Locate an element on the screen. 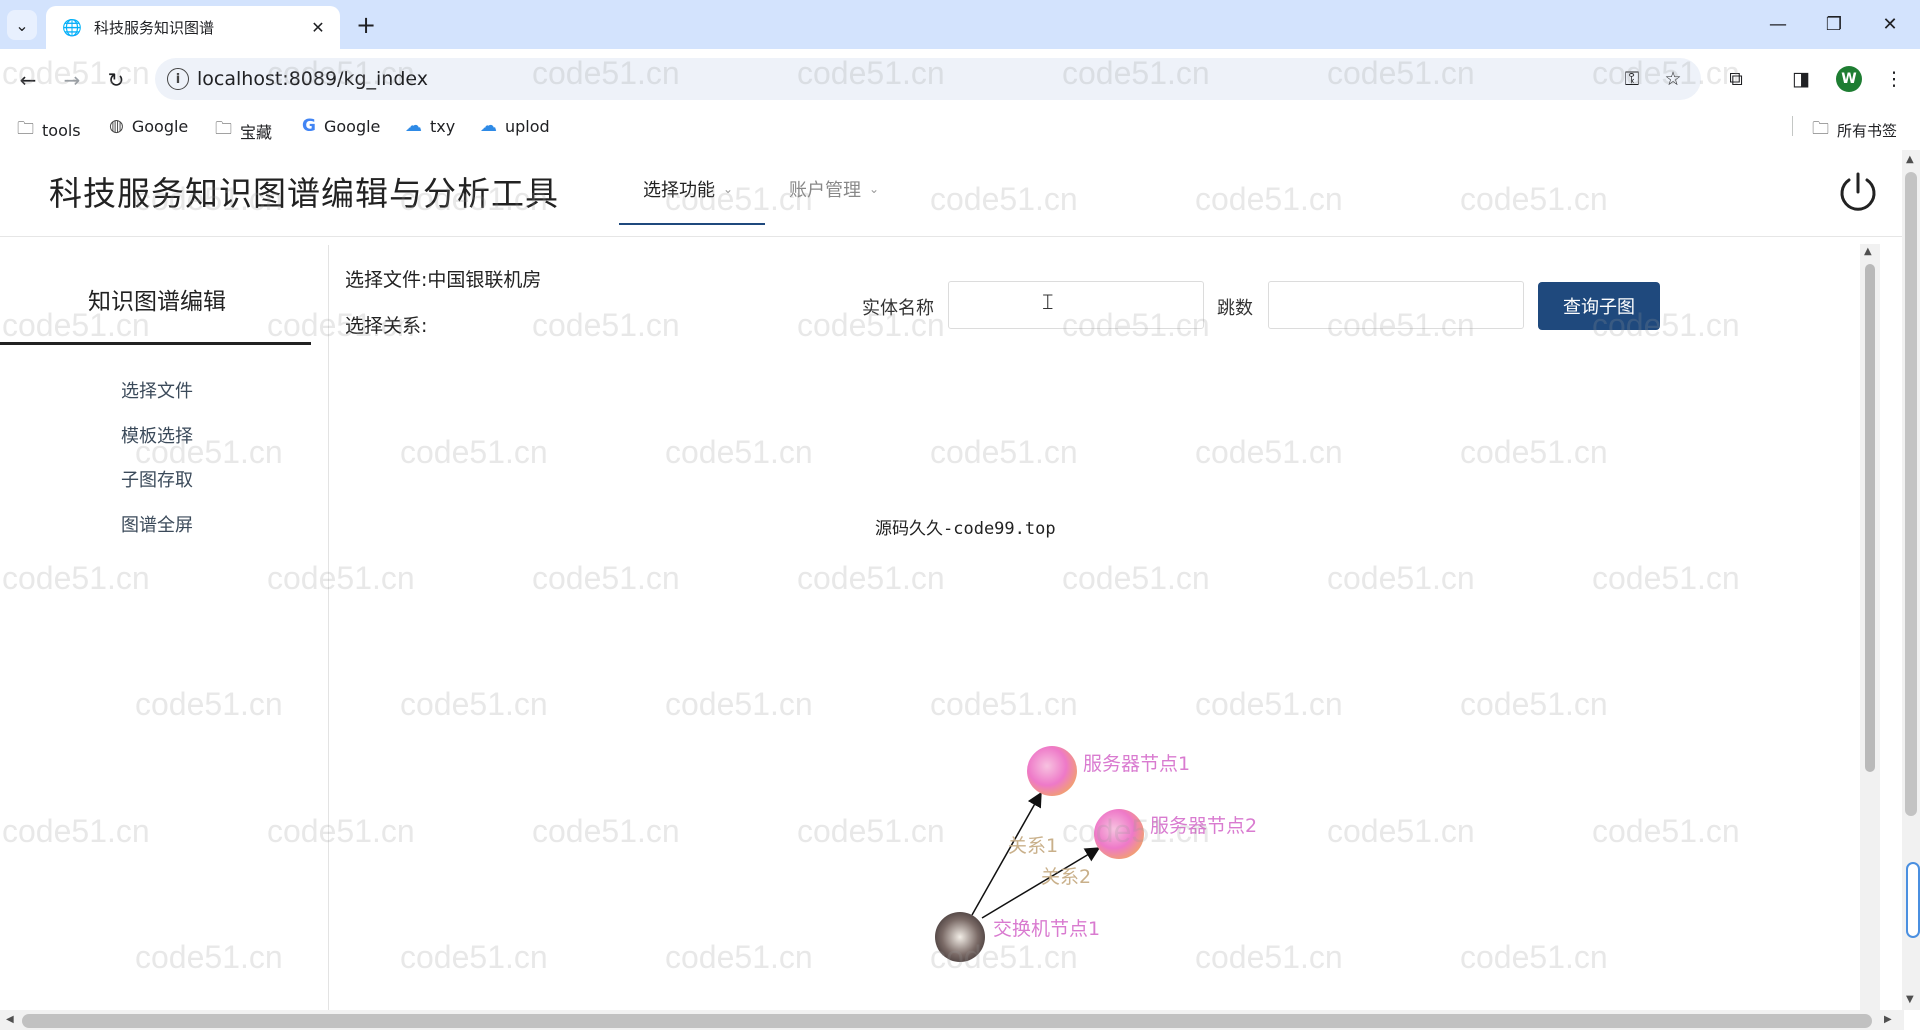 This screenshot has height=1030, width=1920. page-scroll-down-arrow-icon: ▼ is located at coordinates (1910, 999).